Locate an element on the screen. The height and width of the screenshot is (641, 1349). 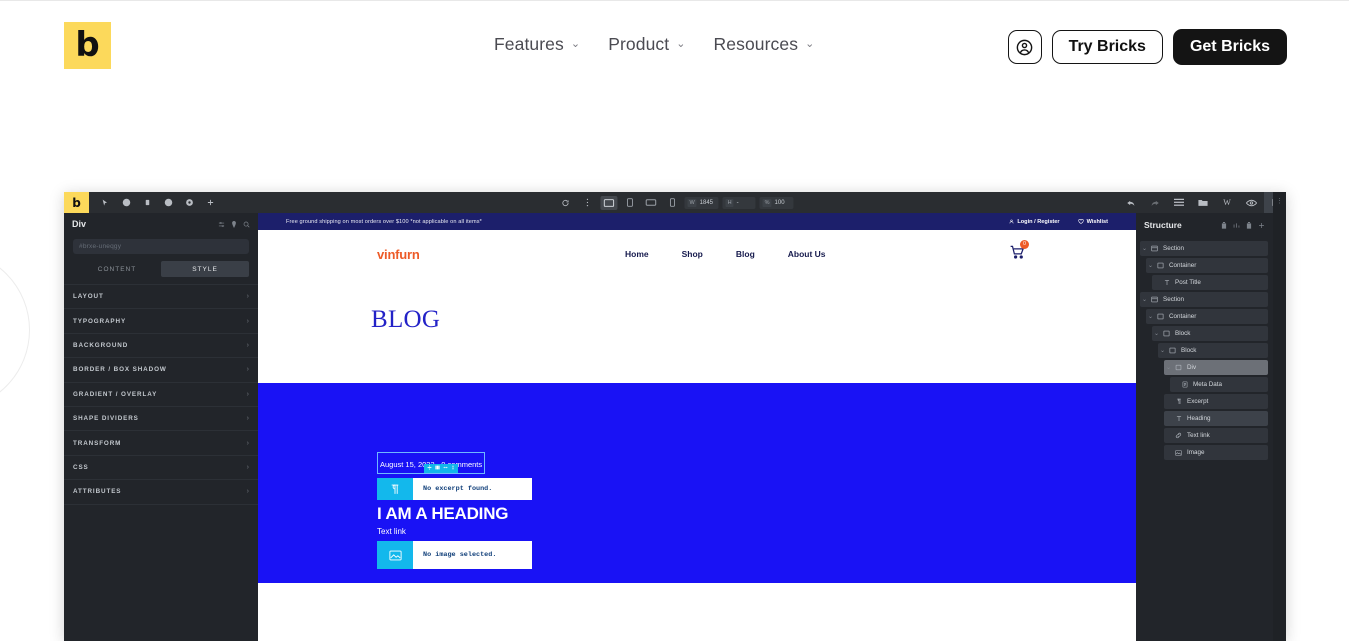
store-link-shop: Shop is located at coordinates (692, 254).